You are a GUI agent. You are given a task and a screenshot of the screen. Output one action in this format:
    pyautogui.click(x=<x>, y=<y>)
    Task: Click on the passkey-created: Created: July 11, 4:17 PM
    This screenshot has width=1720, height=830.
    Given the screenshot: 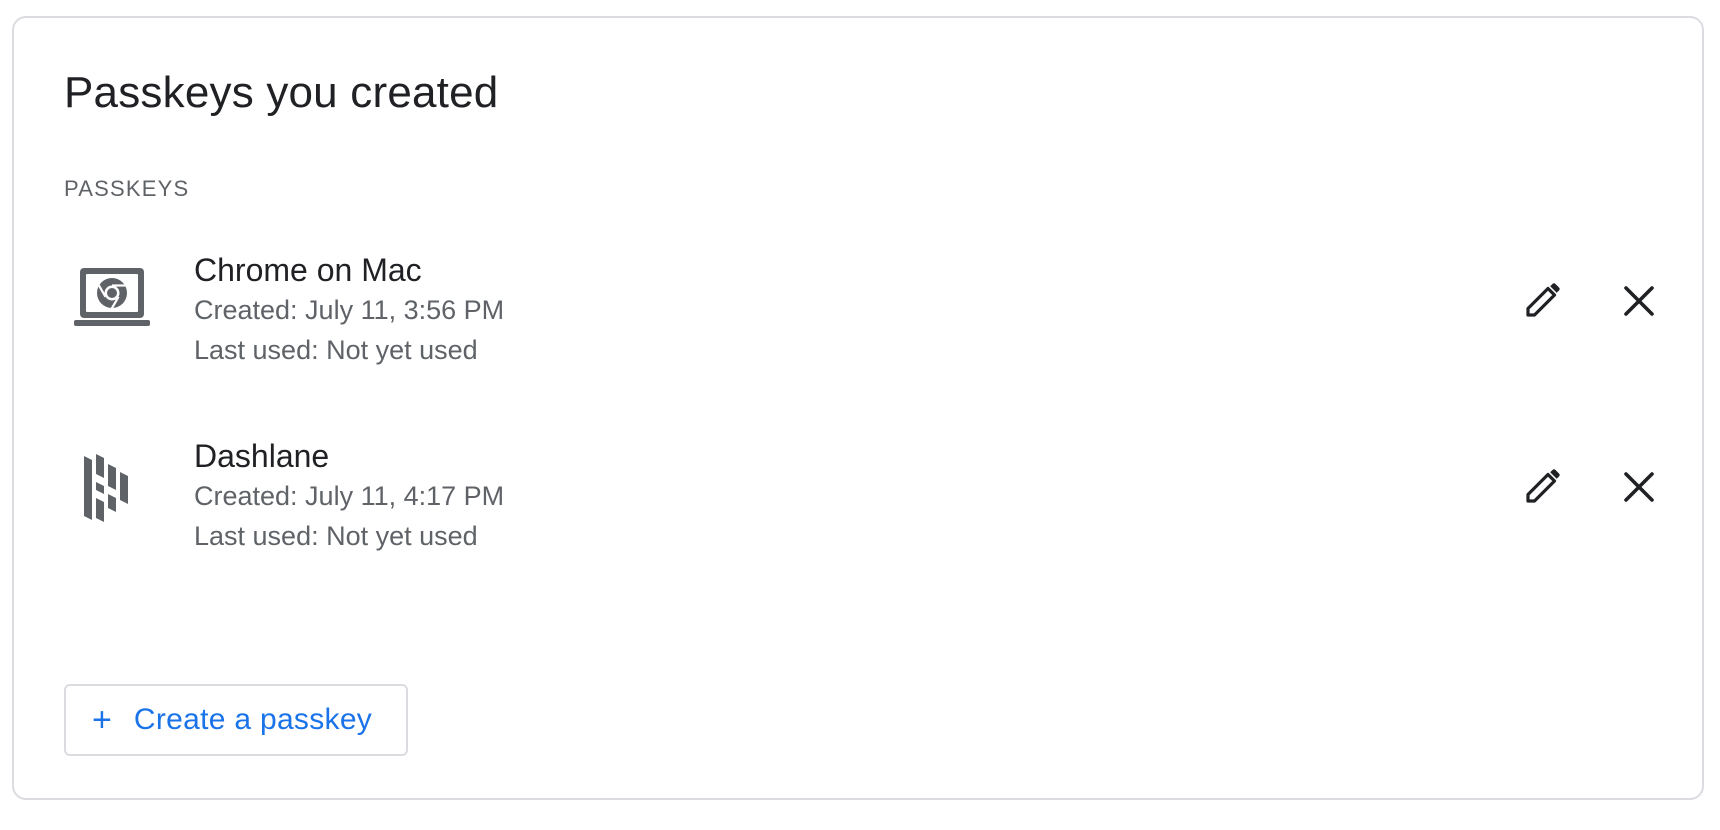 What is the action you would take?
    pyautogui.click(x=349, y=496)
    